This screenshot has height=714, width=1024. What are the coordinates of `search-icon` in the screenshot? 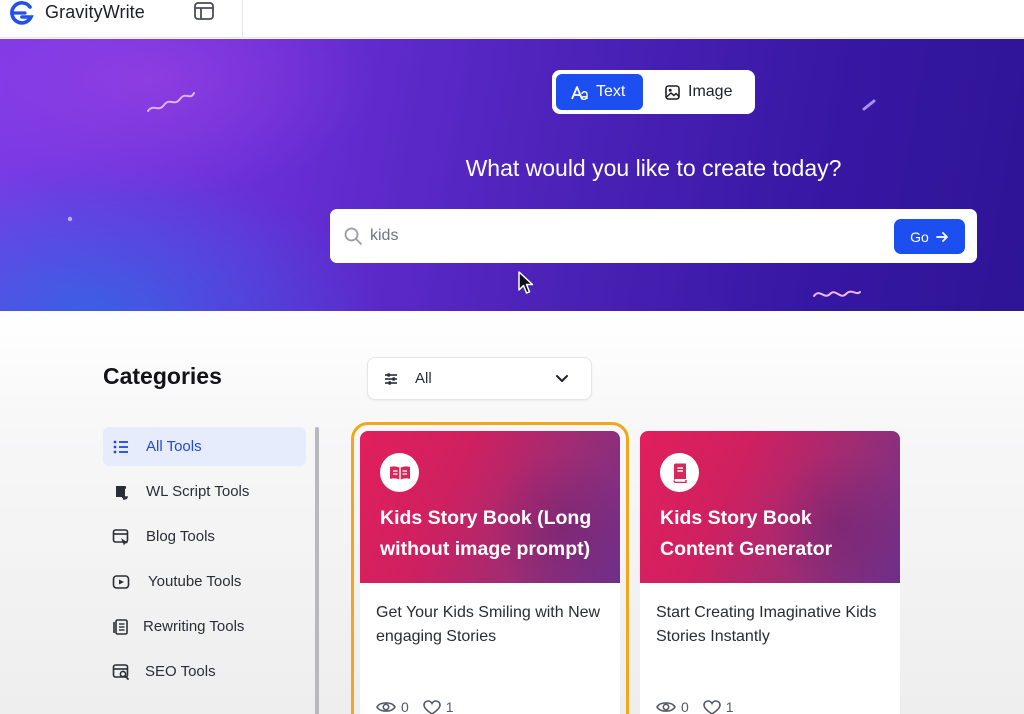 It's located at (353, 236).